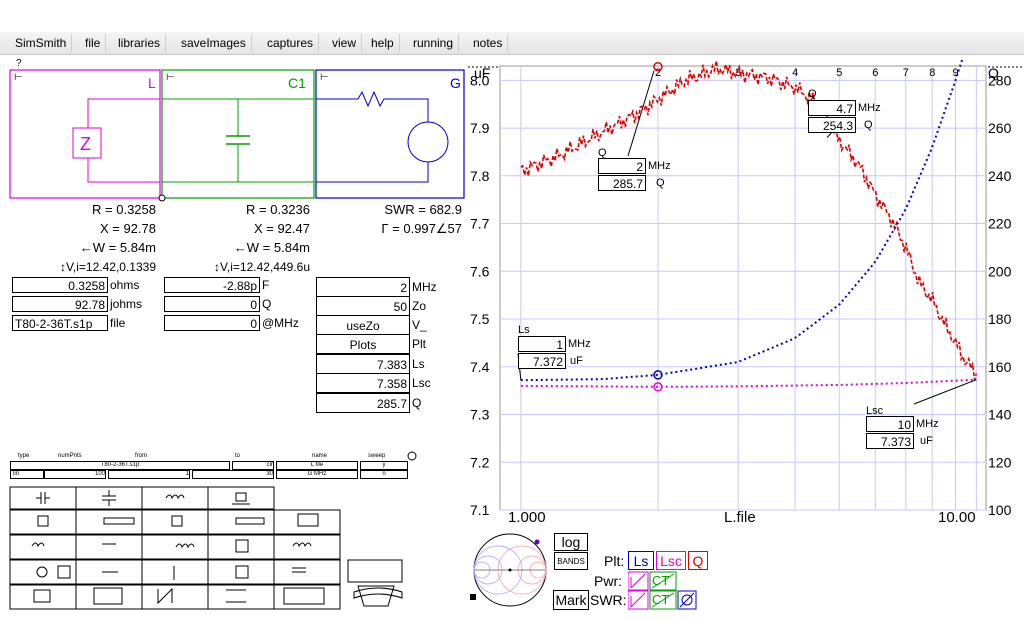 The width and height of the screenshot is (1024, 620). Describe the element at coordinates (571, 600) in the screenshot. I see `mark-button: Mark` at that location.